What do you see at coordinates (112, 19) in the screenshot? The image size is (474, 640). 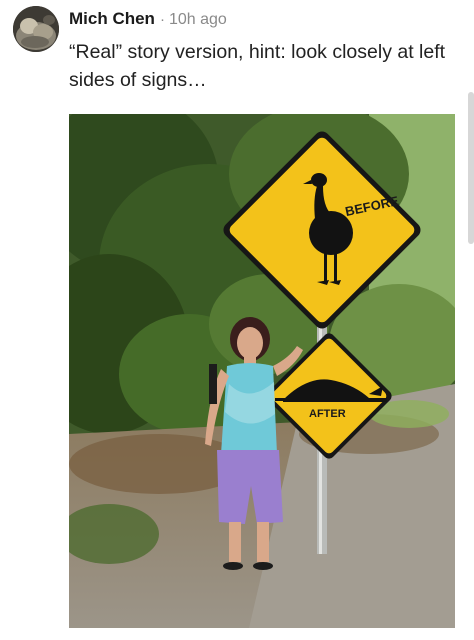 I see `author-name: Mich Chen` at bounding box center [112, 19].